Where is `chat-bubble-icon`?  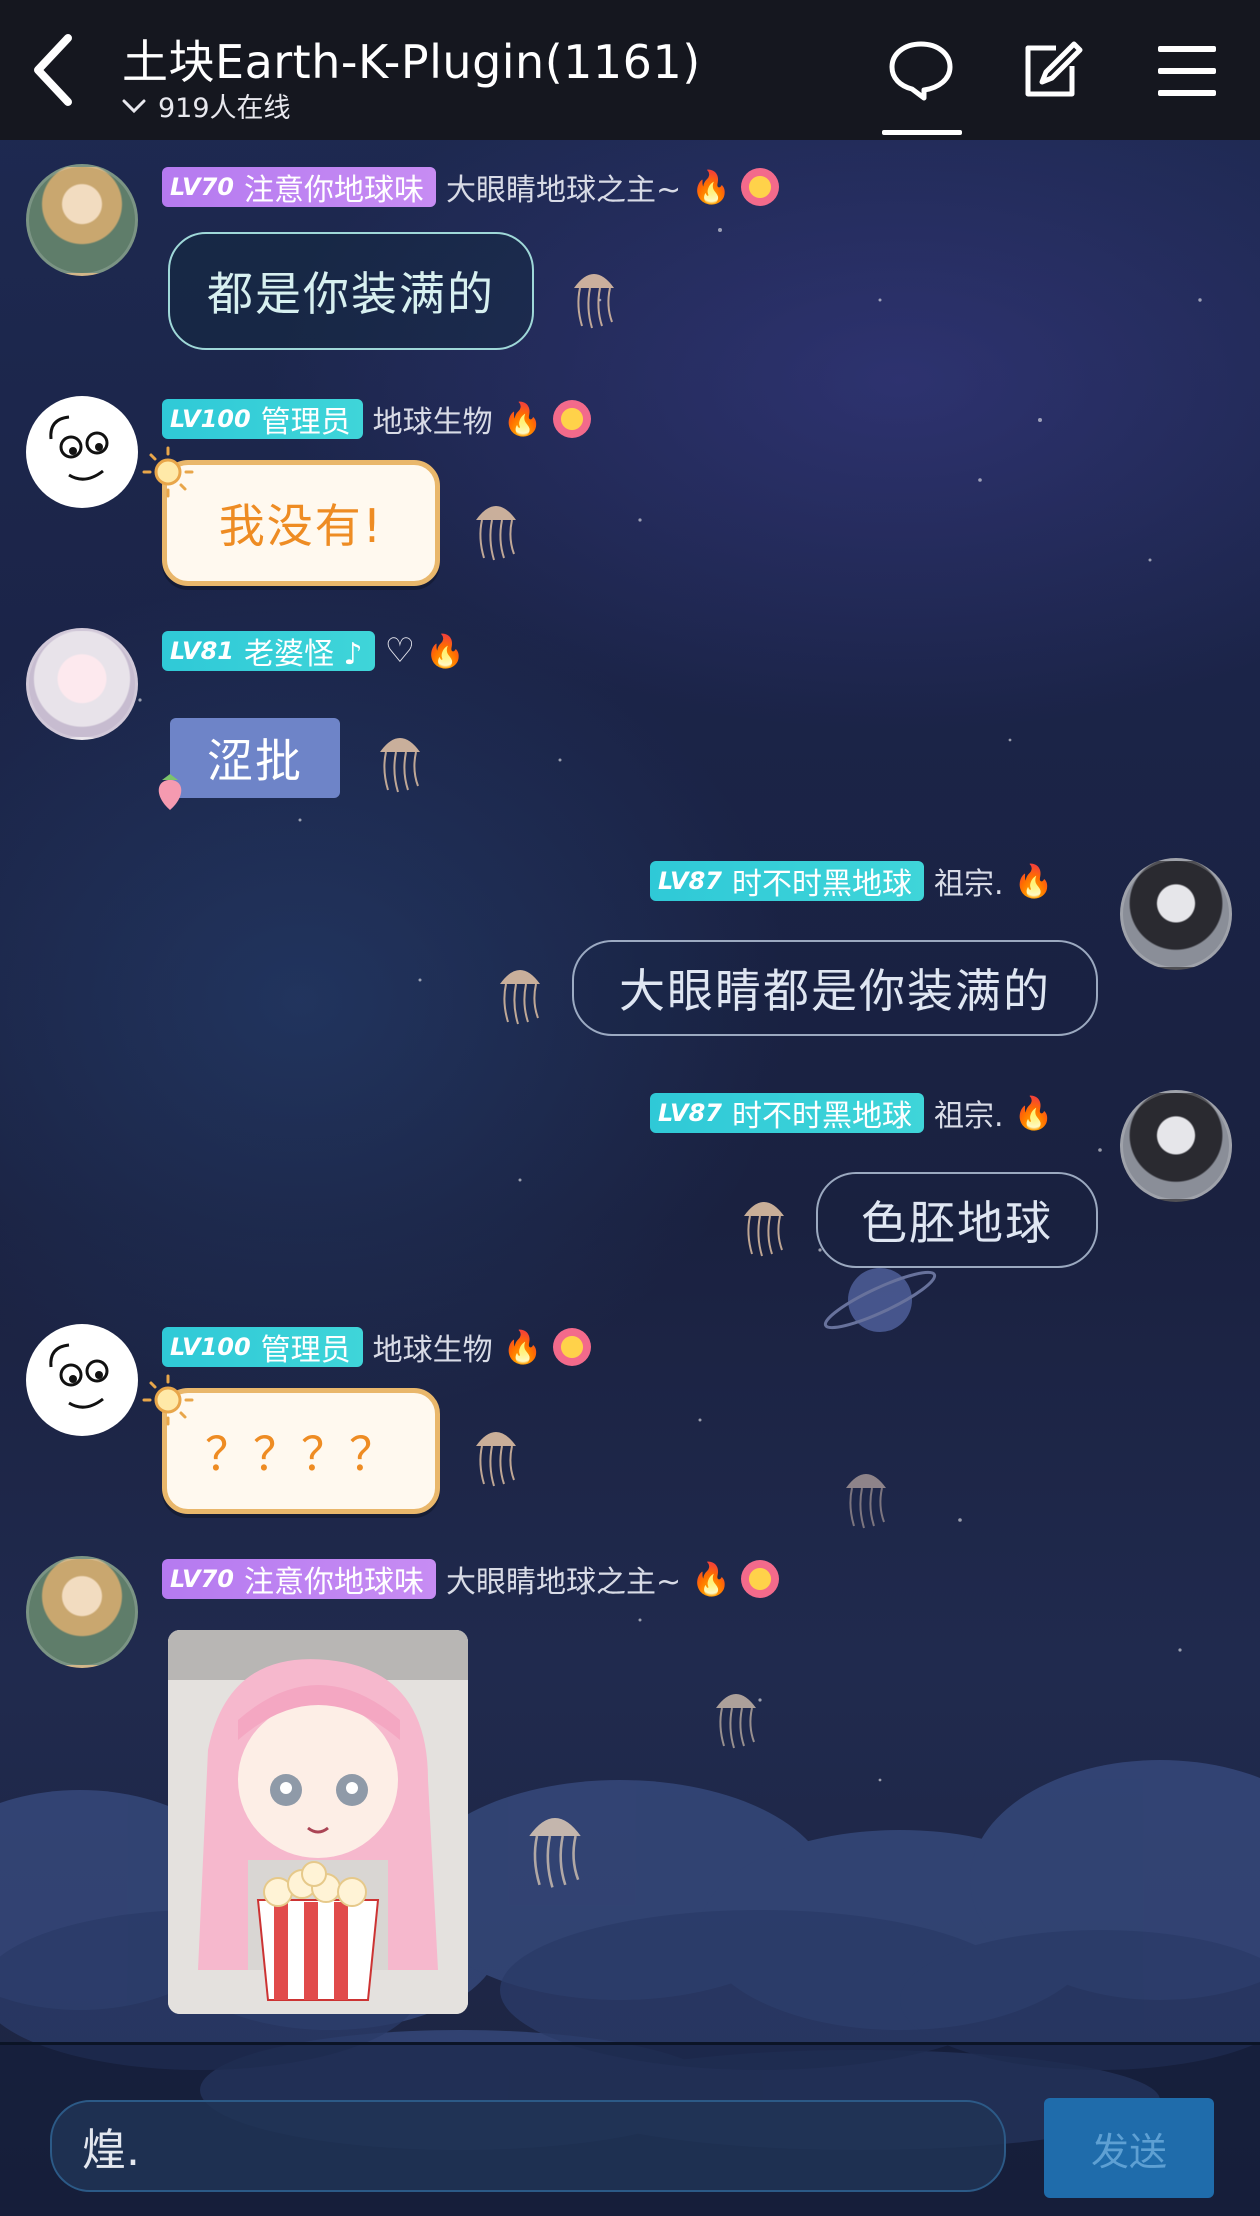
chat-bubble-icon is located at coordinates (921, 71).